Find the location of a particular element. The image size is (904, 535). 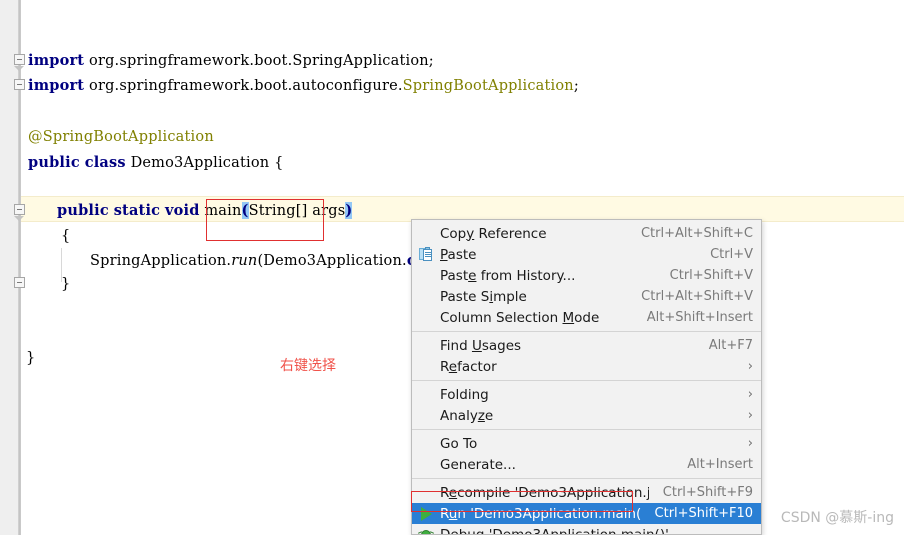

debug-bug-icon is located at coordinates (426, 529).